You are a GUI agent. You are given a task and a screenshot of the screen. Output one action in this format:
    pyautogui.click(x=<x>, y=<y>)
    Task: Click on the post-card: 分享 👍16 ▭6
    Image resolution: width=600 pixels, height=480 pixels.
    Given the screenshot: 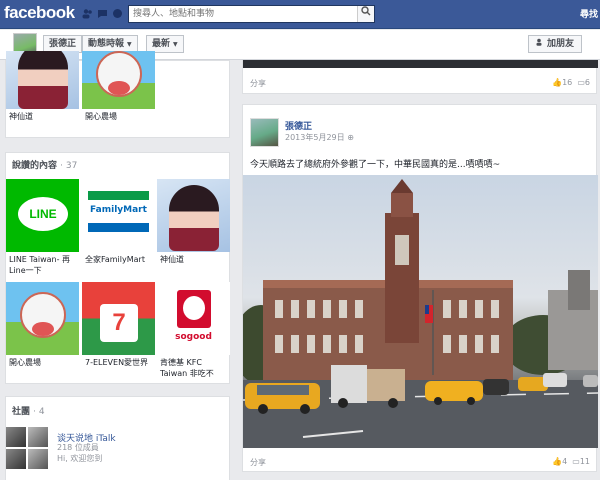 What is the action you would take?
    pyautogui.click(x=420, y=77)
    